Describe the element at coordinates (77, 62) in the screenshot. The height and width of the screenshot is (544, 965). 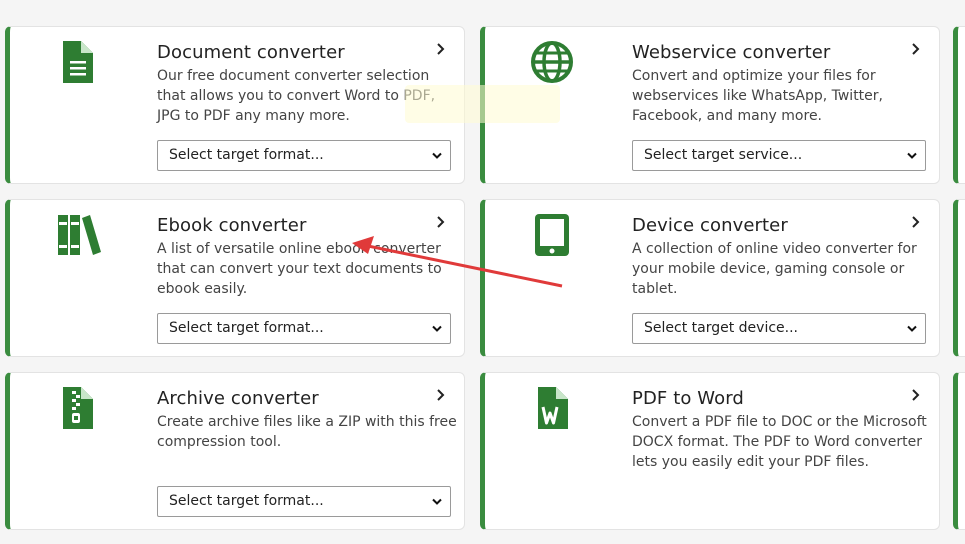
I see `document-icon` at that location.